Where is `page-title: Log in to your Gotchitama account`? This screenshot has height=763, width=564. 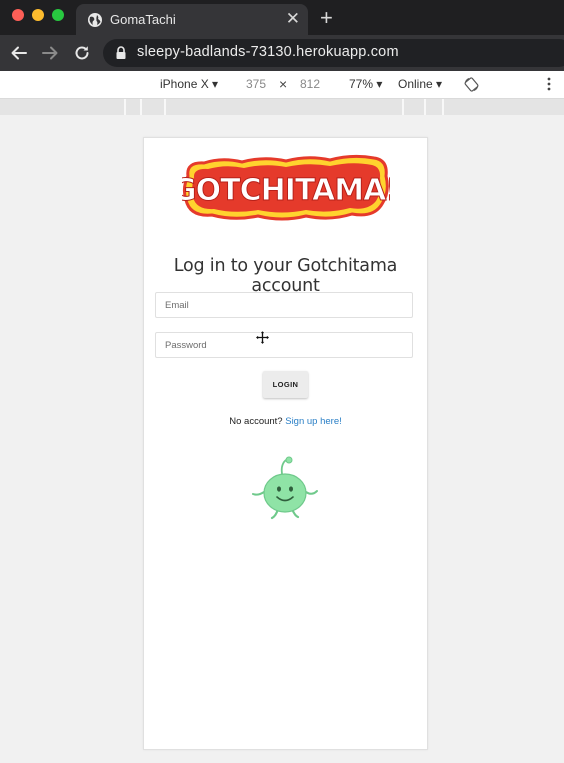 page-title: Log in to your Gotchitama account is located at coordinates (285, 276).